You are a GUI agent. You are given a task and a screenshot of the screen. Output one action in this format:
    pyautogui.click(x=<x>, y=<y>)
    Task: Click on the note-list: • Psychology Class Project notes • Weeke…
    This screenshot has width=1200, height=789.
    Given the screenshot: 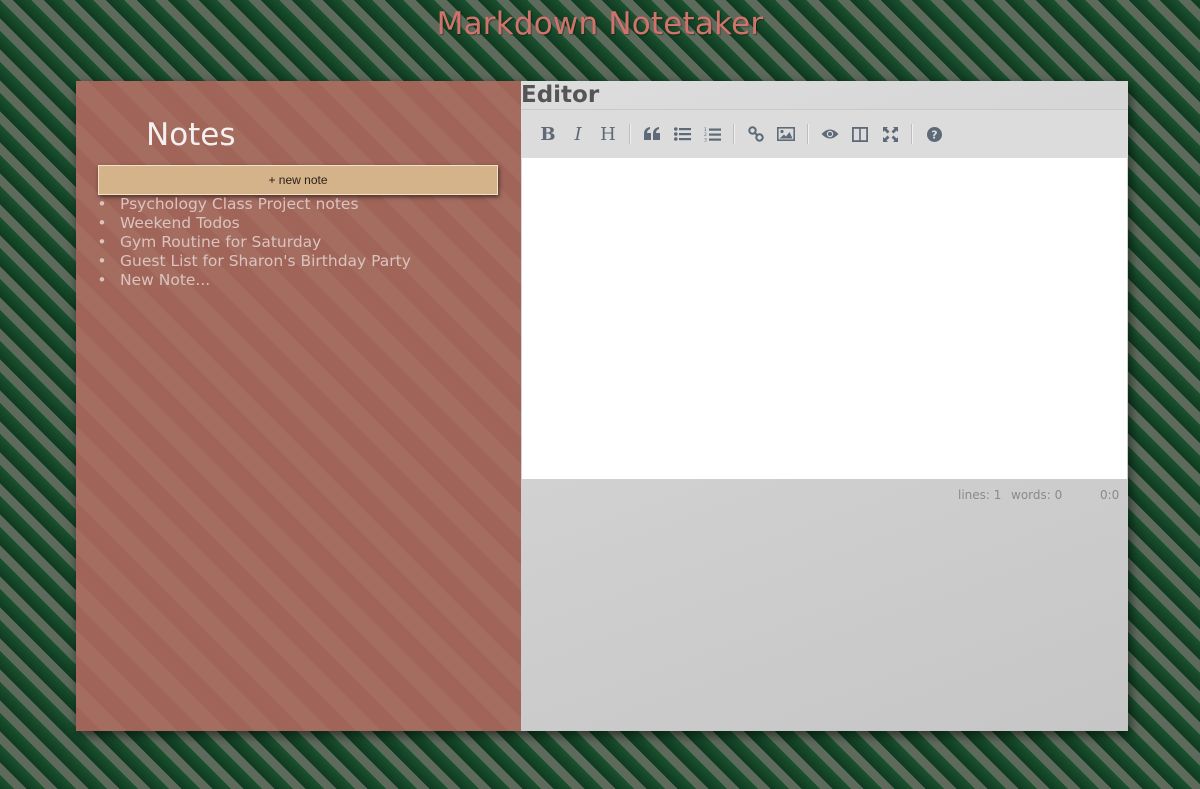 What is the action you would take?
    pyautogui.click(x=253, y=242)
    